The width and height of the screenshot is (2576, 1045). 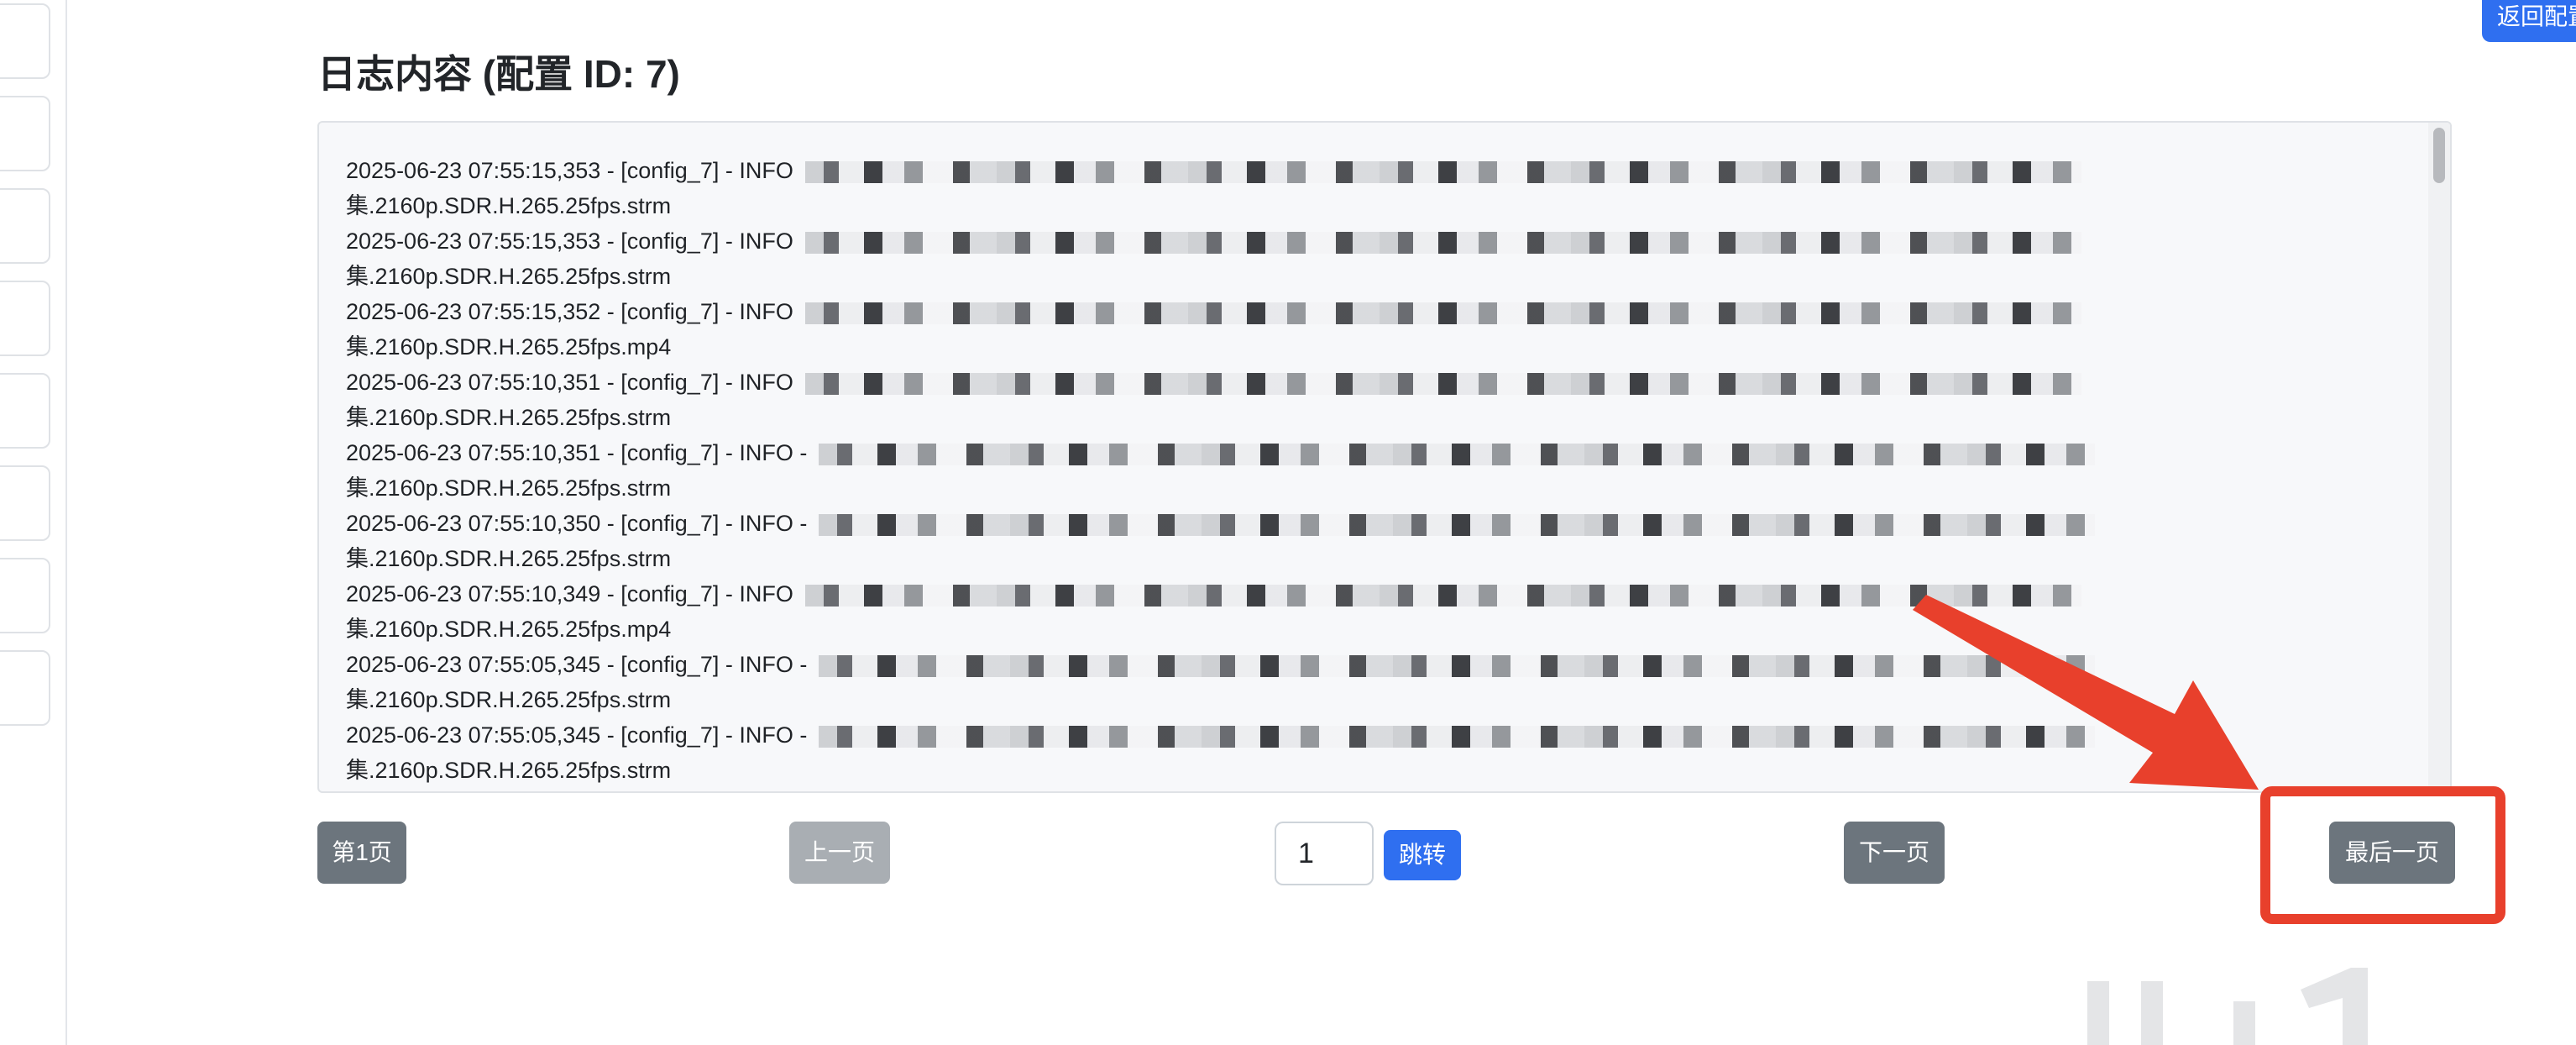 I want to click on page-number-input: 1, so click(x=1325, y=853).